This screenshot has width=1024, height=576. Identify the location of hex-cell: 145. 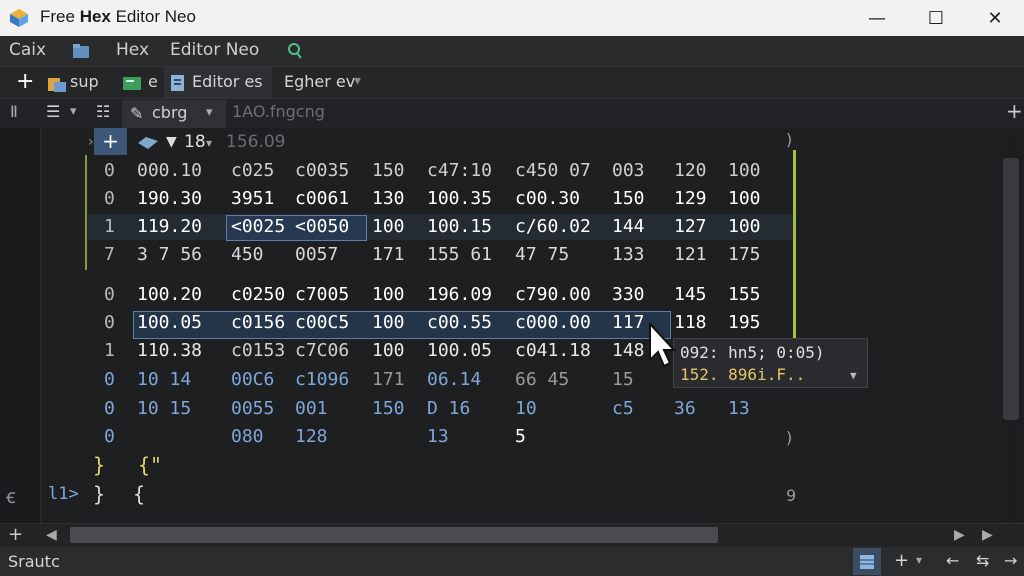
(690, 294).